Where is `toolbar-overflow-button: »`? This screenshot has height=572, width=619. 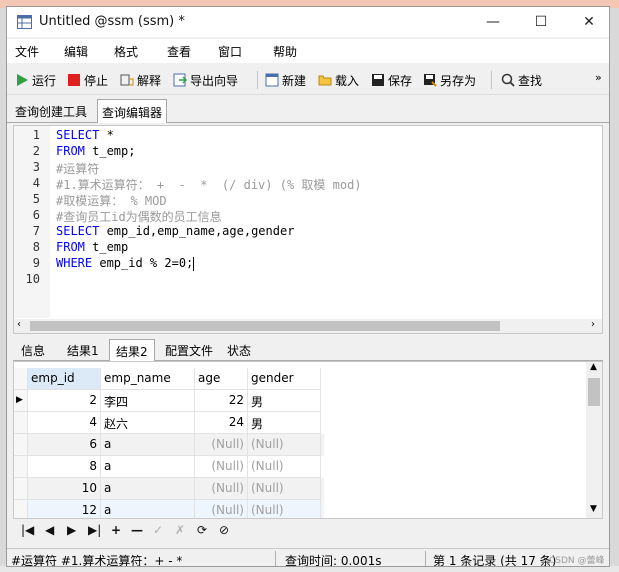 toolbar-overflow-button: » is located at coordinates (598, 77).